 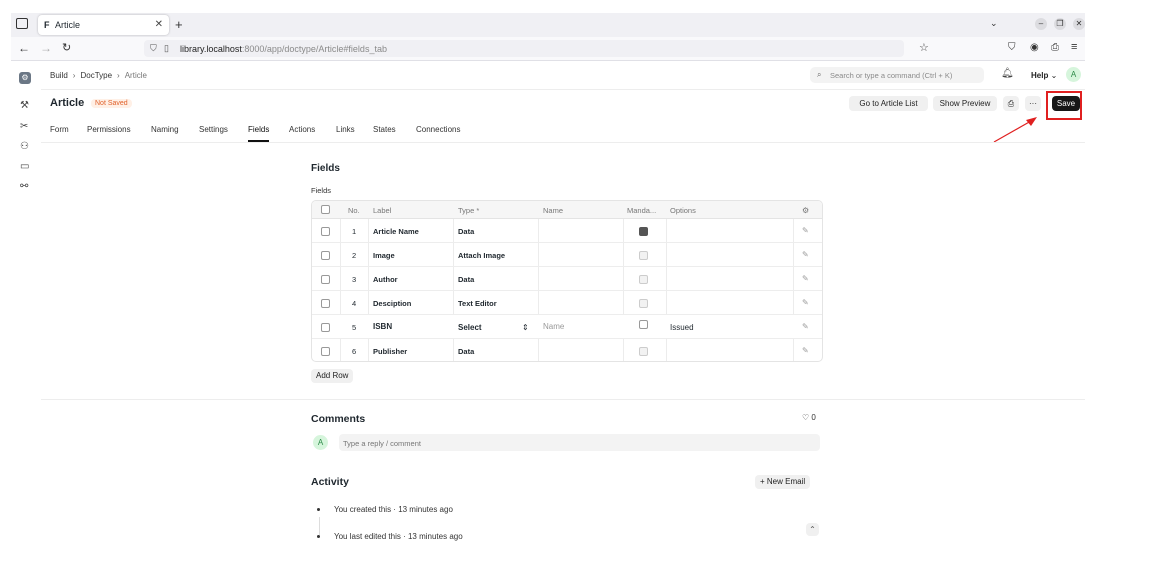 What do you see at coordinates (332, 376) in the screenshot?
I see `add-row-button: Add Row` at bounding box center [332, 376].